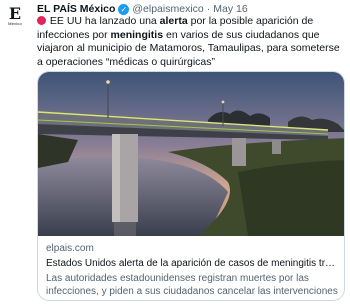  I want to click on avatar: E Mexico, so click(15, 17).